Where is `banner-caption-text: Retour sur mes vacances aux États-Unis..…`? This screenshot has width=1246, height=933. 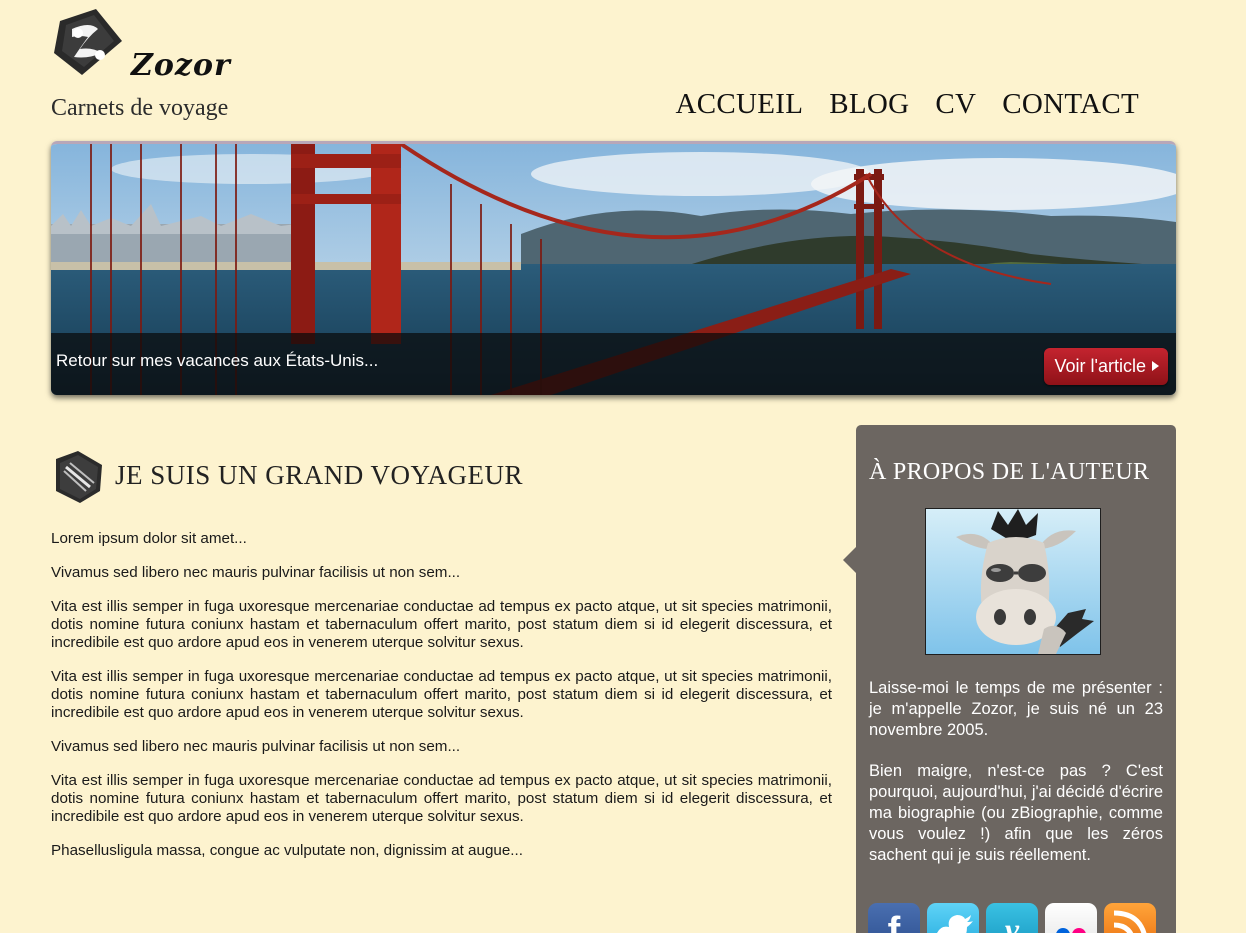
banner-caption-text: Retour sur mes vacances aux États-Unis..… is located at coordinates (217, 360).